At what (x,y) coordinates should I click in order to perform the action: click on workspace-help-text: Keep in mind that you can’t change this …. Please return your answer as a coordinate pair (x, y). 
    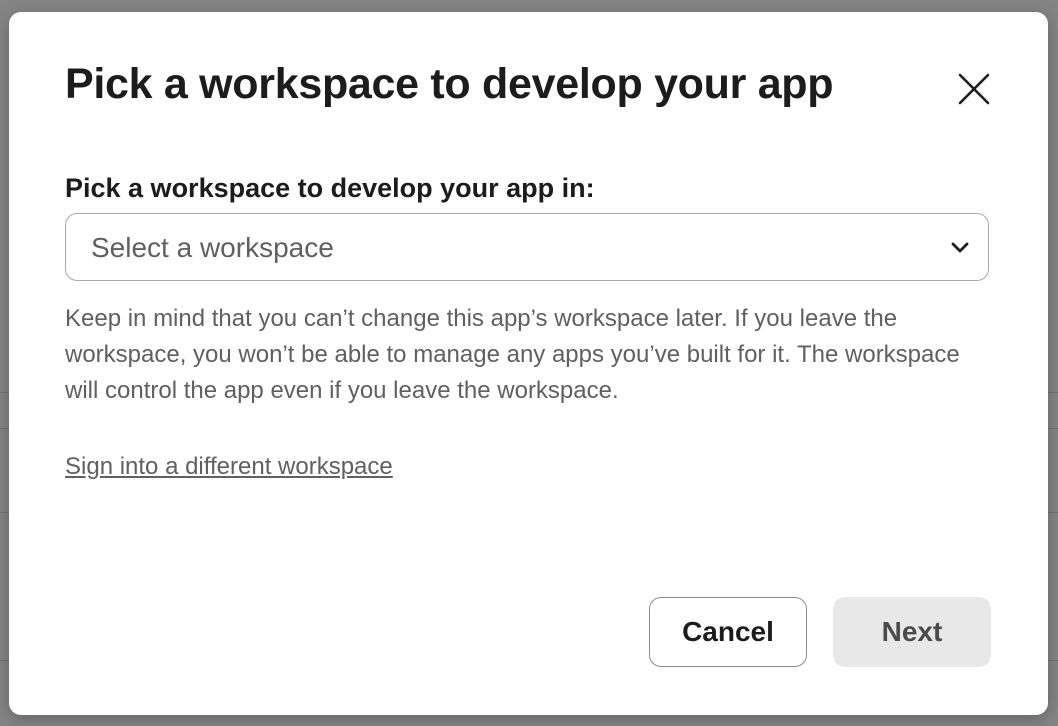
    Looking at the image, I should click on (512, 354).